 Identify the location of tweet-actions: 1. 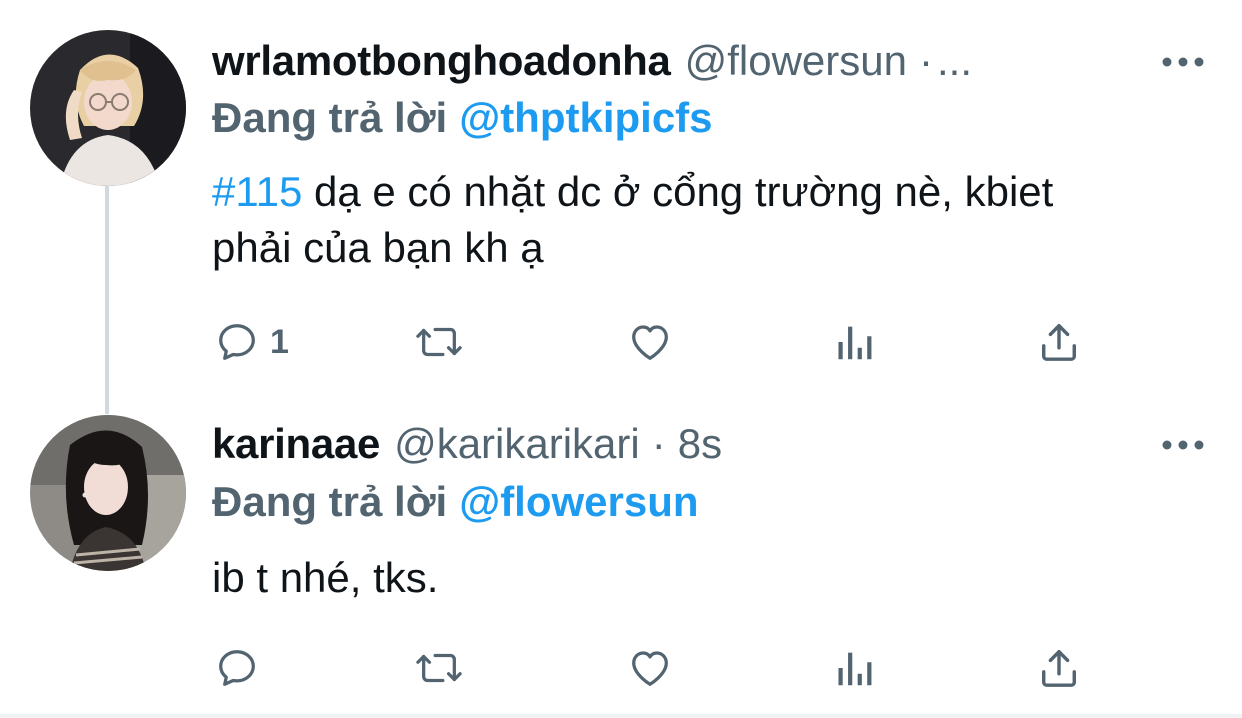
(652, 342).